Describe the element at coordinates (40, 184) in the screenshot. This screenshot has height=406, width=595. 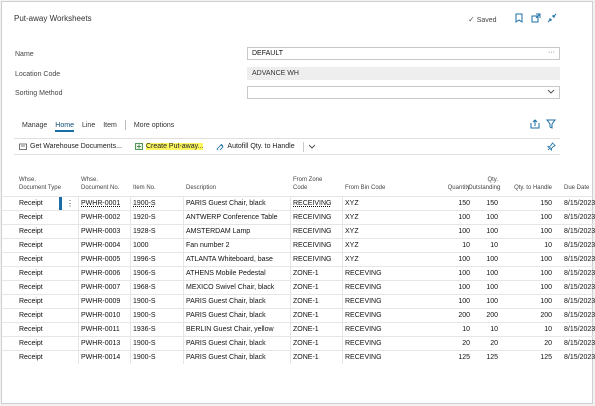
I see `col-doc-type-header: Whse. Document Type` at that location.